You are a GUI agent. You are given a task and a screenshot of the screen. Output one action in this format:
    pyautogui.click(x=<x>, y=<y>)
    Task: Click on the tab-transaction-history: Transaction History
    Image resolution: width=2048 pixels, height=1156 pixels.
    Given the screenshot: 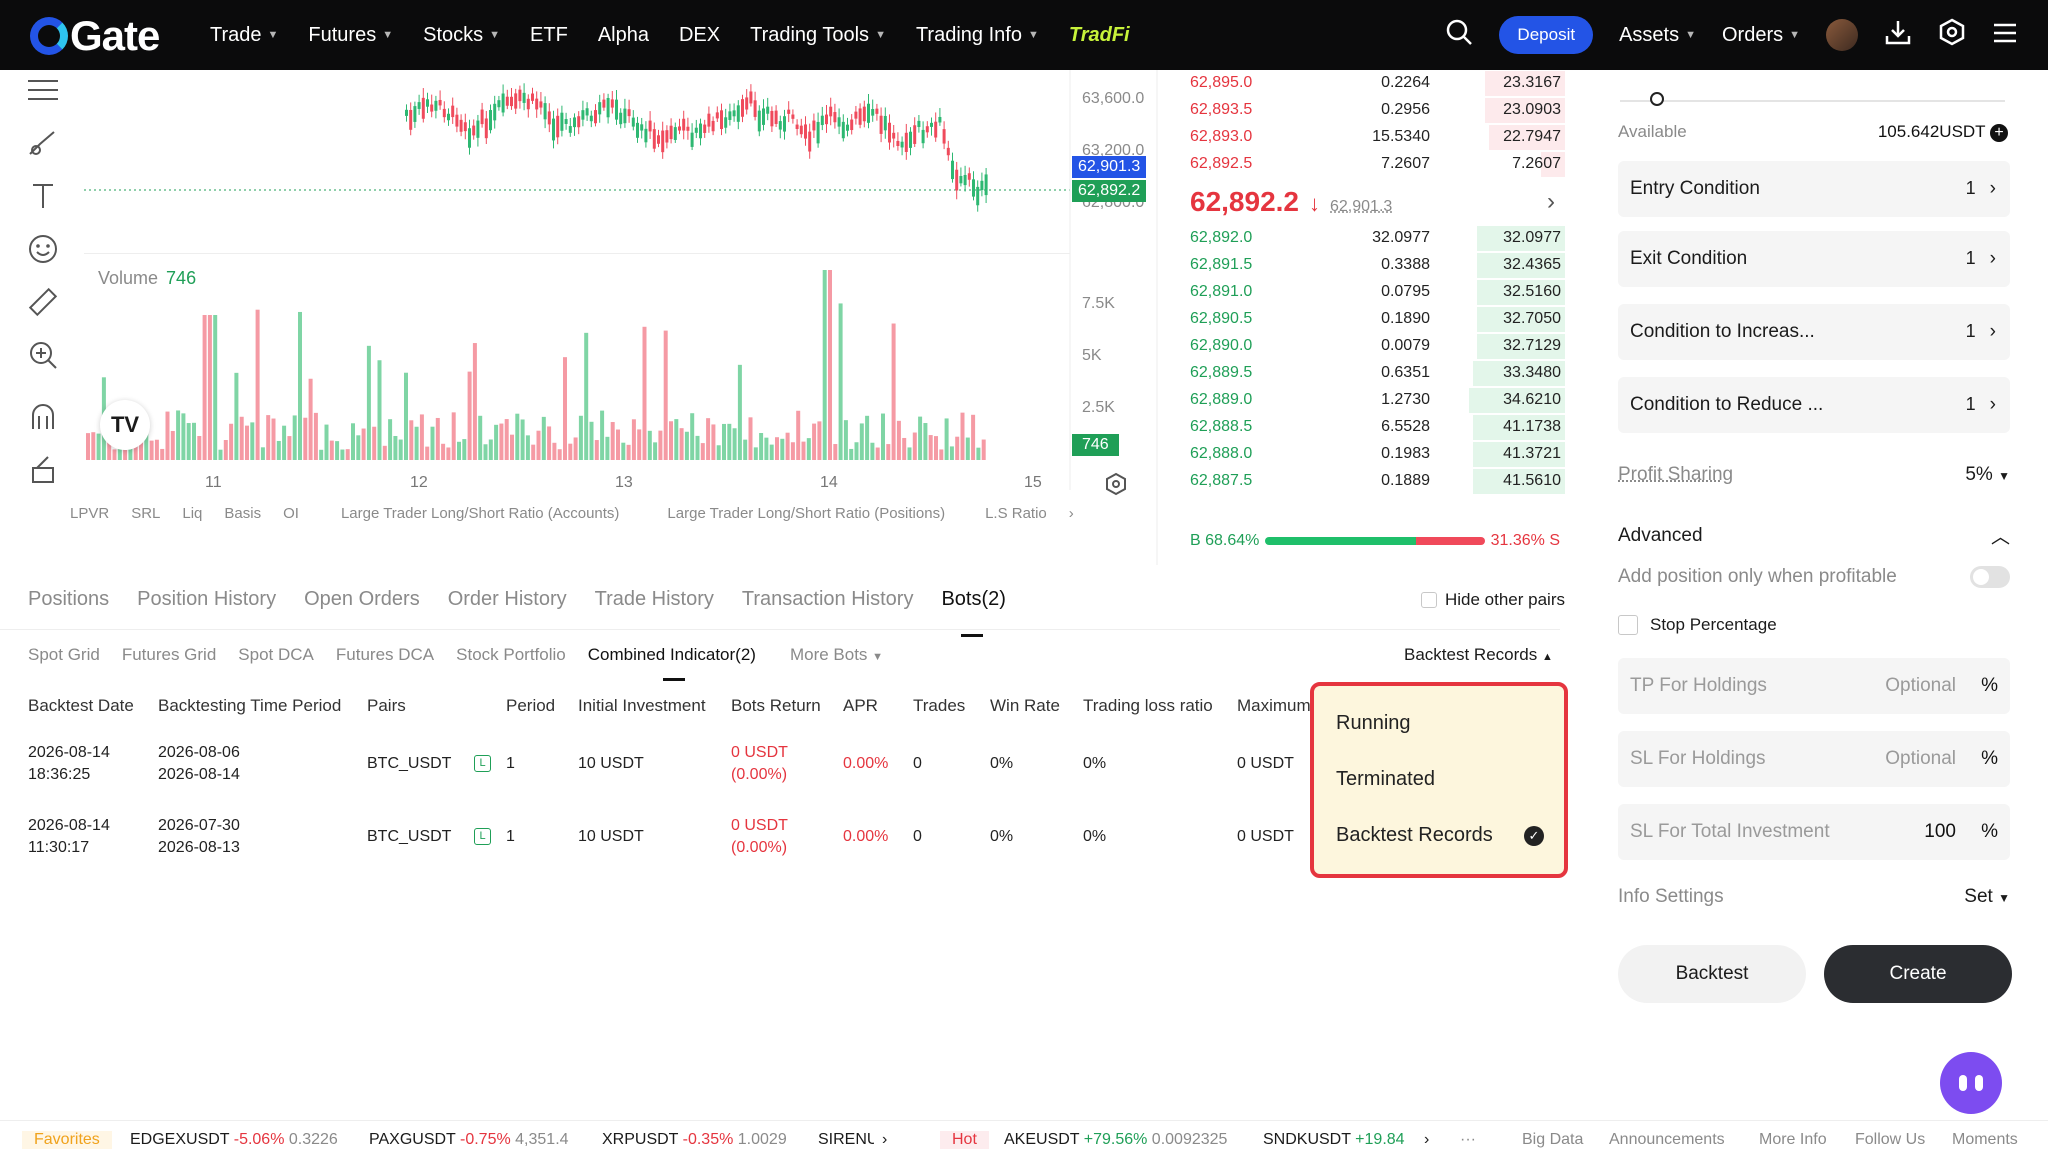 What is the action you would take?
    pyautogui.click(x=828, y=599)
    